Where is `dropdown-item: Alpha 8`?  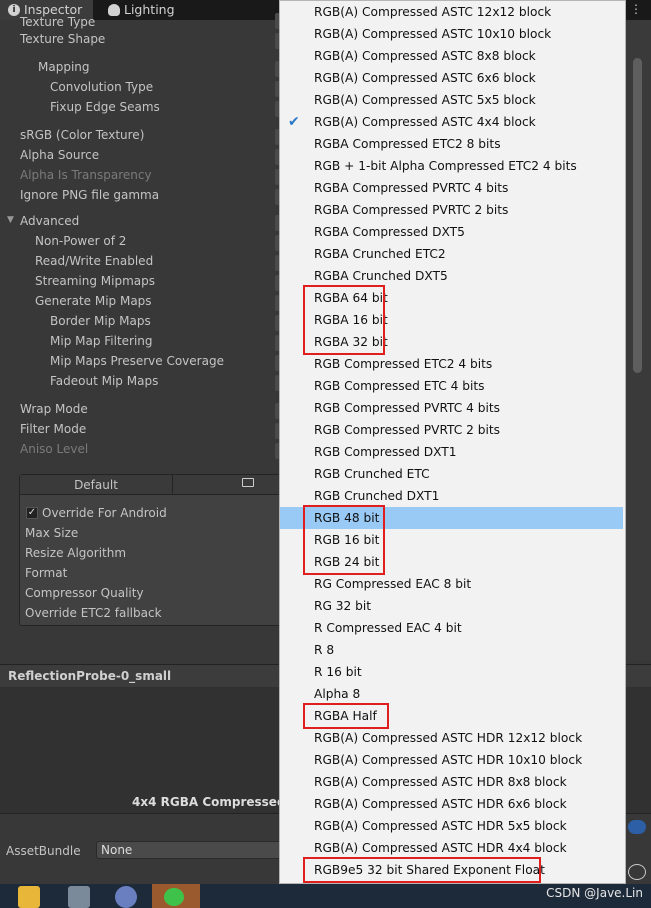 dropdown-item: Alpha 8 is located at coordinates (451, 694).